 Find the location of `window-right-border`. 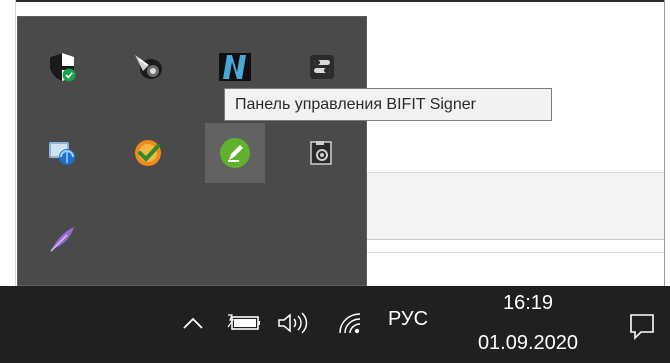

window-right-border is located at coordinates (667, 143).